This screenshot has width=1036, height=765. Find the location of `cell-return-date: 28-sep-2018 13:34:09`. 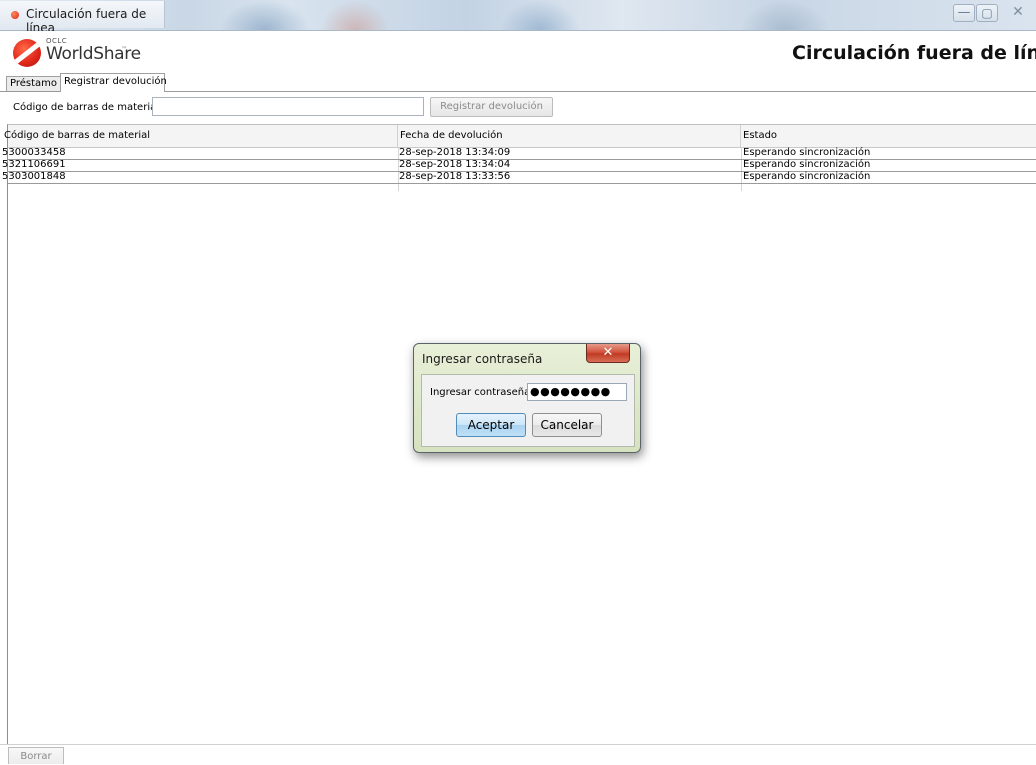

cell-return-date: 28-sep-2018 13:34:09 is located at coordinates (455, 152).